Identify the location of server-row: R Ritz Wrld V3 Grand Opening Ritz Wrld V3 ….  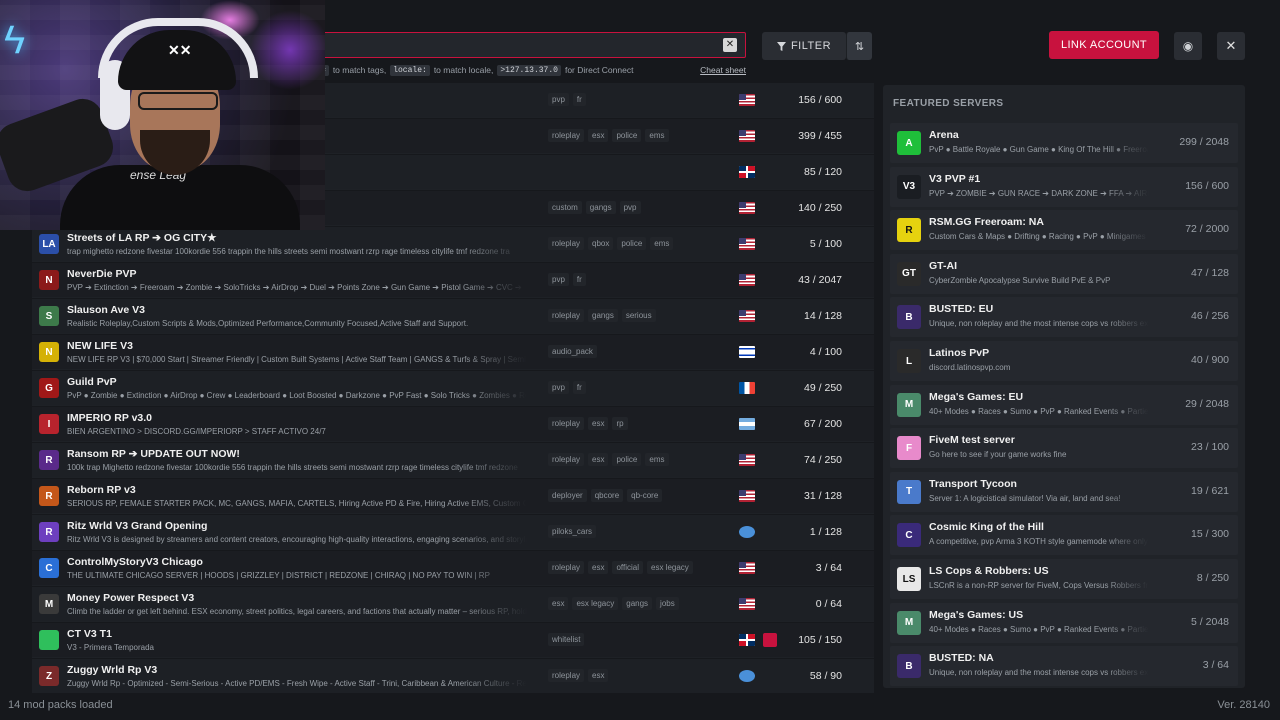
(453, 532).